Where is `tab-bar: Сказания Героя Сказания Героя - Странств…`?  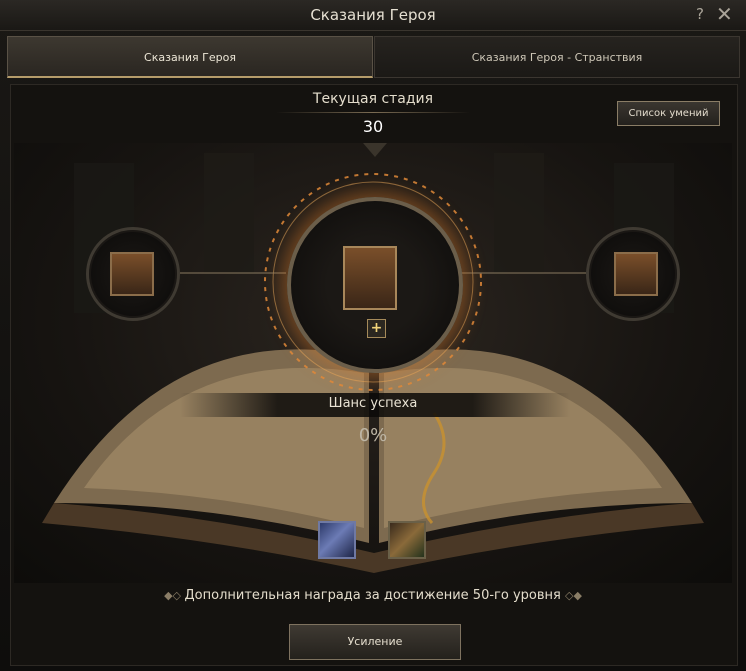
tab-bar: Сказания Героя Сказания Героя - Странств… is located at coordinates (373, 57).